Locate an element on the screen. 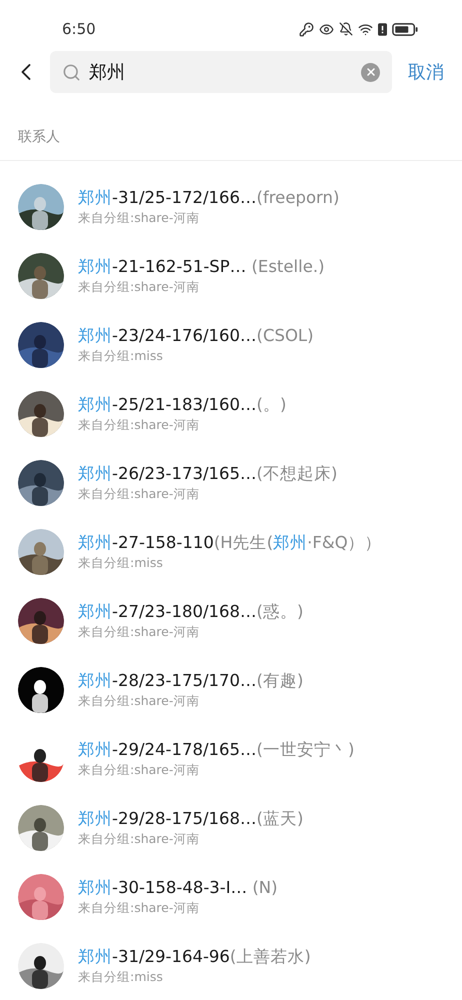 The height and width of the screenshot is (1000, 462). contact-item: 郑州-27-158-110(H先生(郑州·F&Q）） 来自分组:miss is located at coordinates (231, 551).